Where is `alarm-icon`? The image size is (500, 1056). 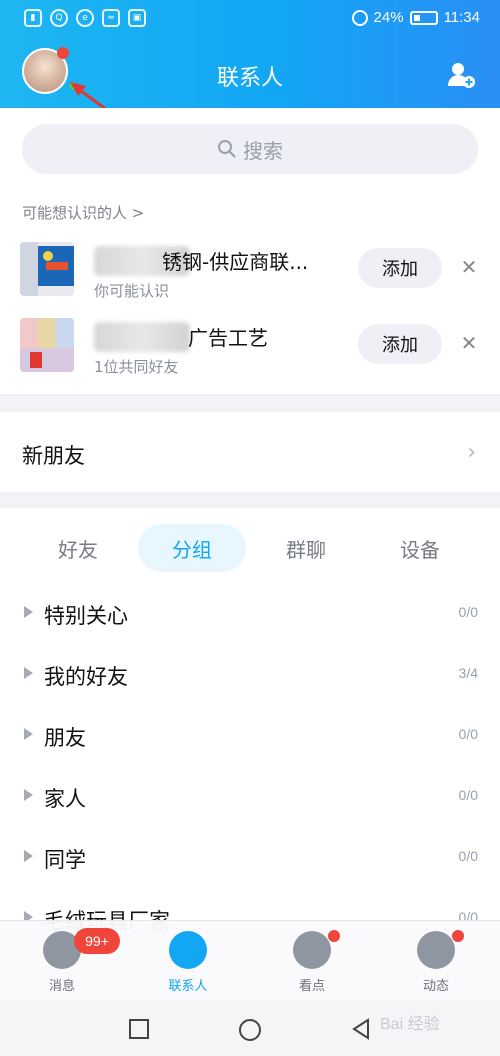 alarm-icon is located at coordinates (359, 17).